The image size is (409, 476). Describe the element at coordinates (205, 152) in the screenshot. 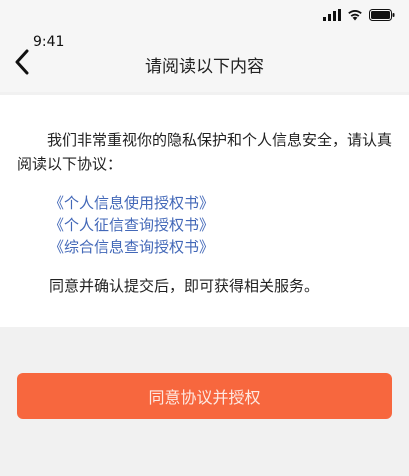

I see `intro-text: 我们非常重视你的隐私保护和个人信息安全，请认真阅读以下协议：` at that location.